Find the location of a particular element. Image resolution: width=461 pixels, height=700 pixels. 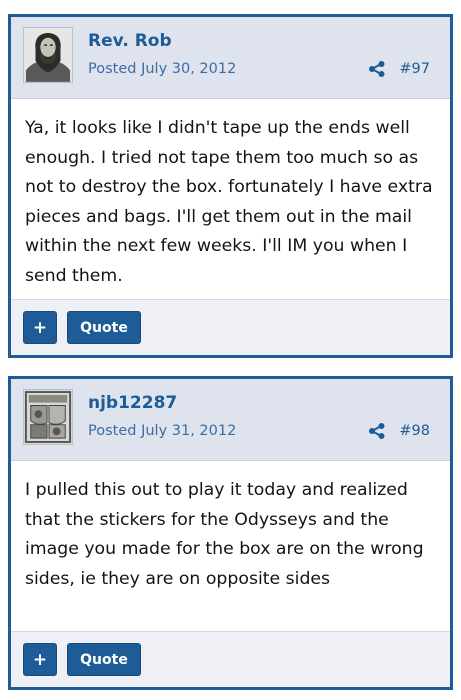

post-date: Posted July 30, 2012 is located at coordinates (162, 69).